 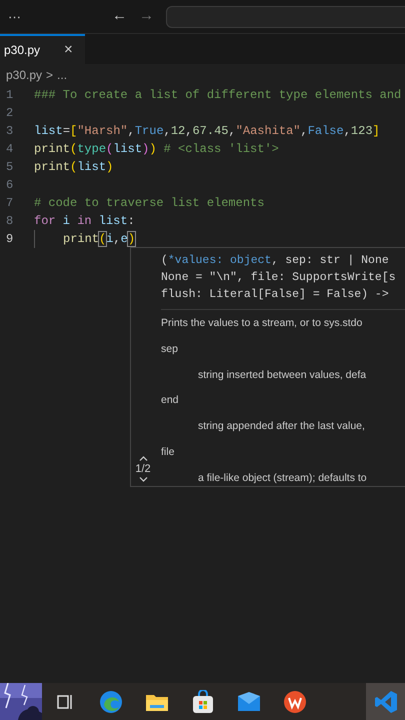 What do you see at coordinates (169, 349) in the screenshot?
I see `param-name: sep` at bounding box center [169, 349].